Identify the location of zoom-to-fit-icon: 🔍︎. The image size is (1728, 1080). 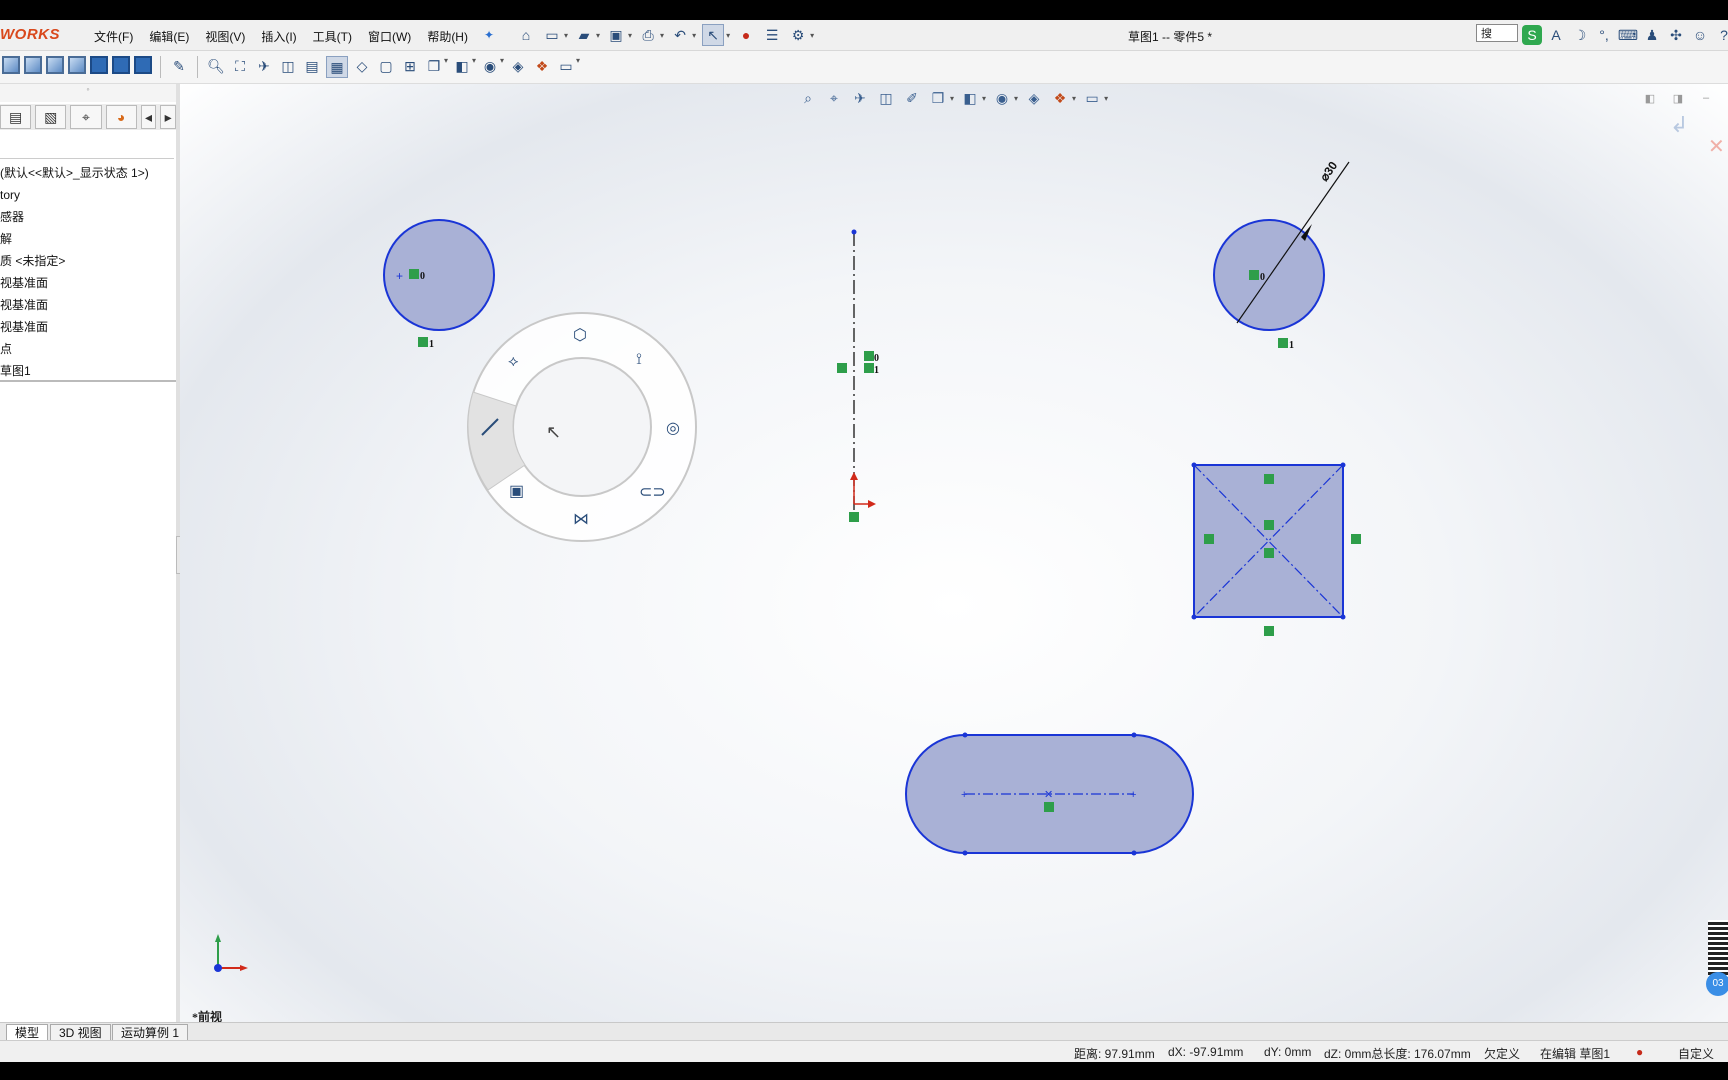
(216, 66).